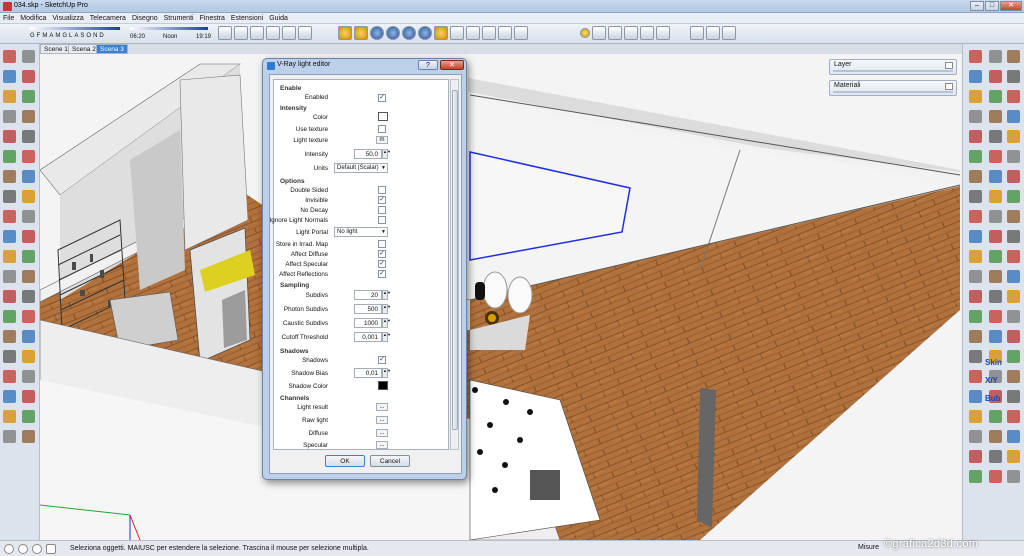  What do you see at coordinates (455, 260) in the screenshot?
I see `scrollbar-thumb` at bounding box center [455, 260].